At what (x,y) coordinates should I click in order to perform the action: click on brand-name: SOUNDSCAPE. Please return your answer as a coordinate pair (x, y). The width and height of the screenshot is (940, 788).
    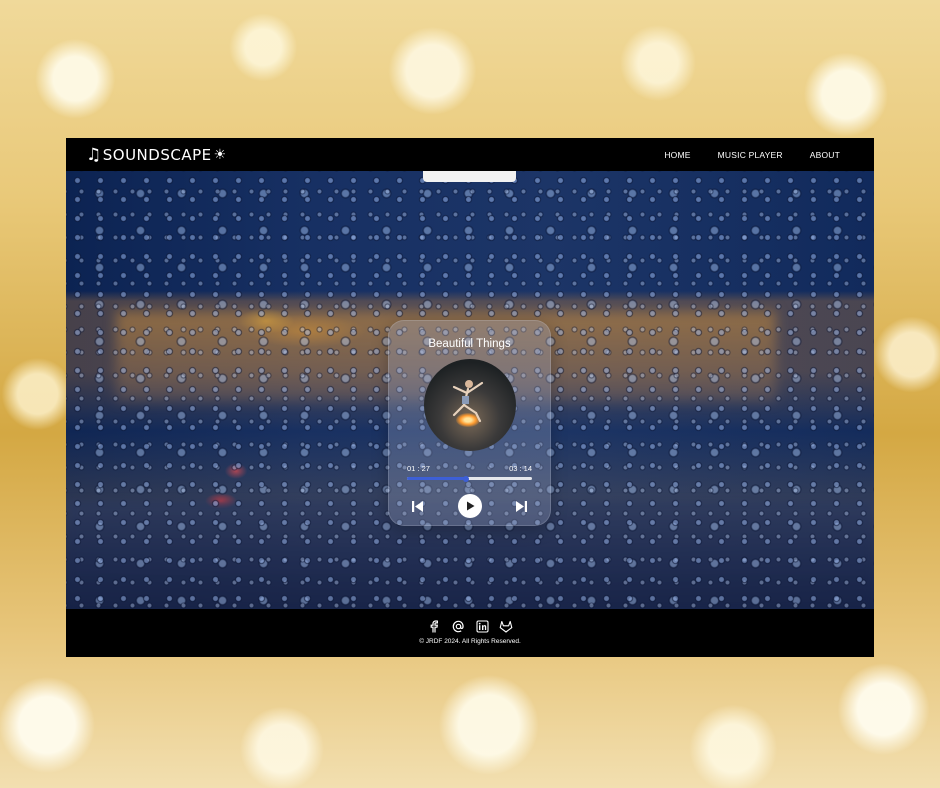
    Looking at the image, I should click on (157, 154).